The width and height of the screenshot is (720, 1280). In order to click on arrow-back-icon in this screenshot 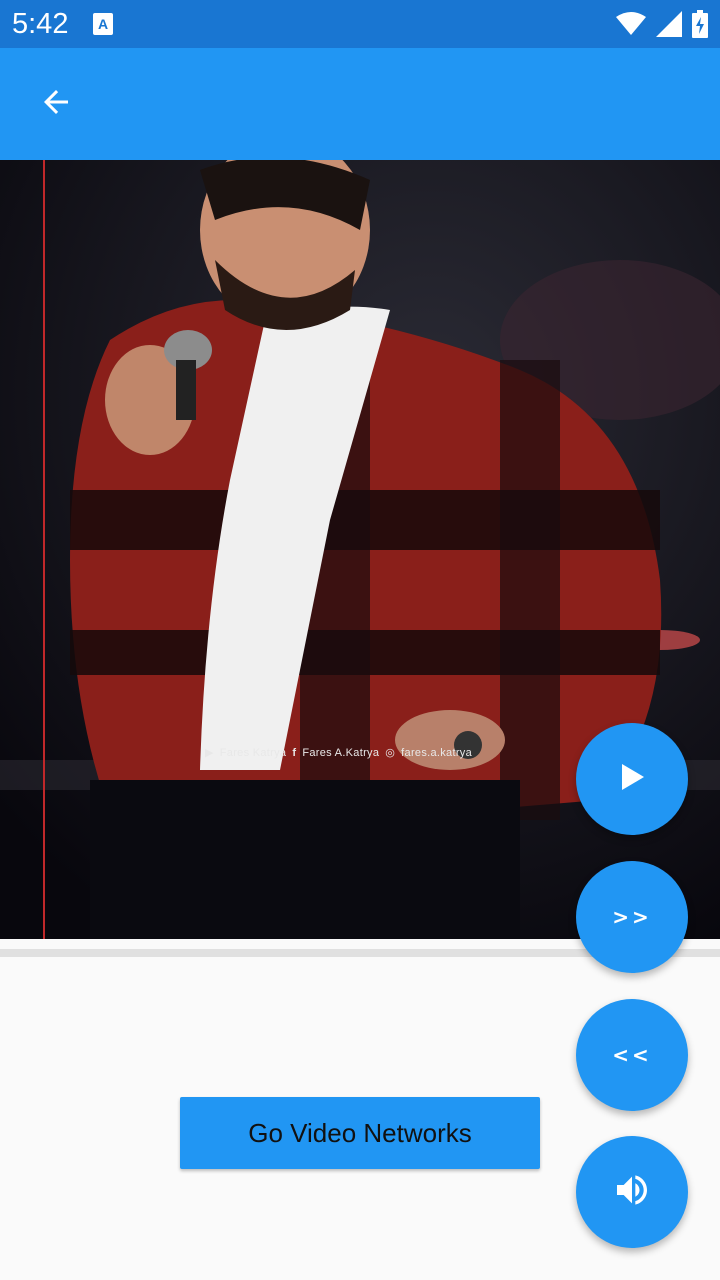, I will do `click(56, 104)`.